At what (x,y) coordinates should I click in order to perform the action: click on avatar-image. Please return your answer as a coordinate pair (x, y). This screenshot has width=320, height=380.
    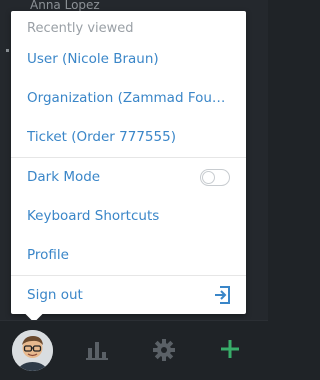
    Looking at the image, I should click on (32, 350).